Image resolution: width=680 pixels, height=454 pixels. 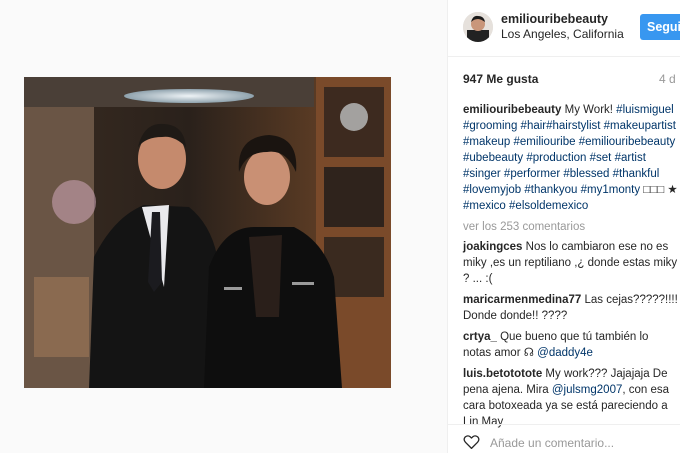 What do you see at coordinates (667, 79) in the screenshot?
I see `post-time-ago: 4 d` at bounding box center [667, 79].